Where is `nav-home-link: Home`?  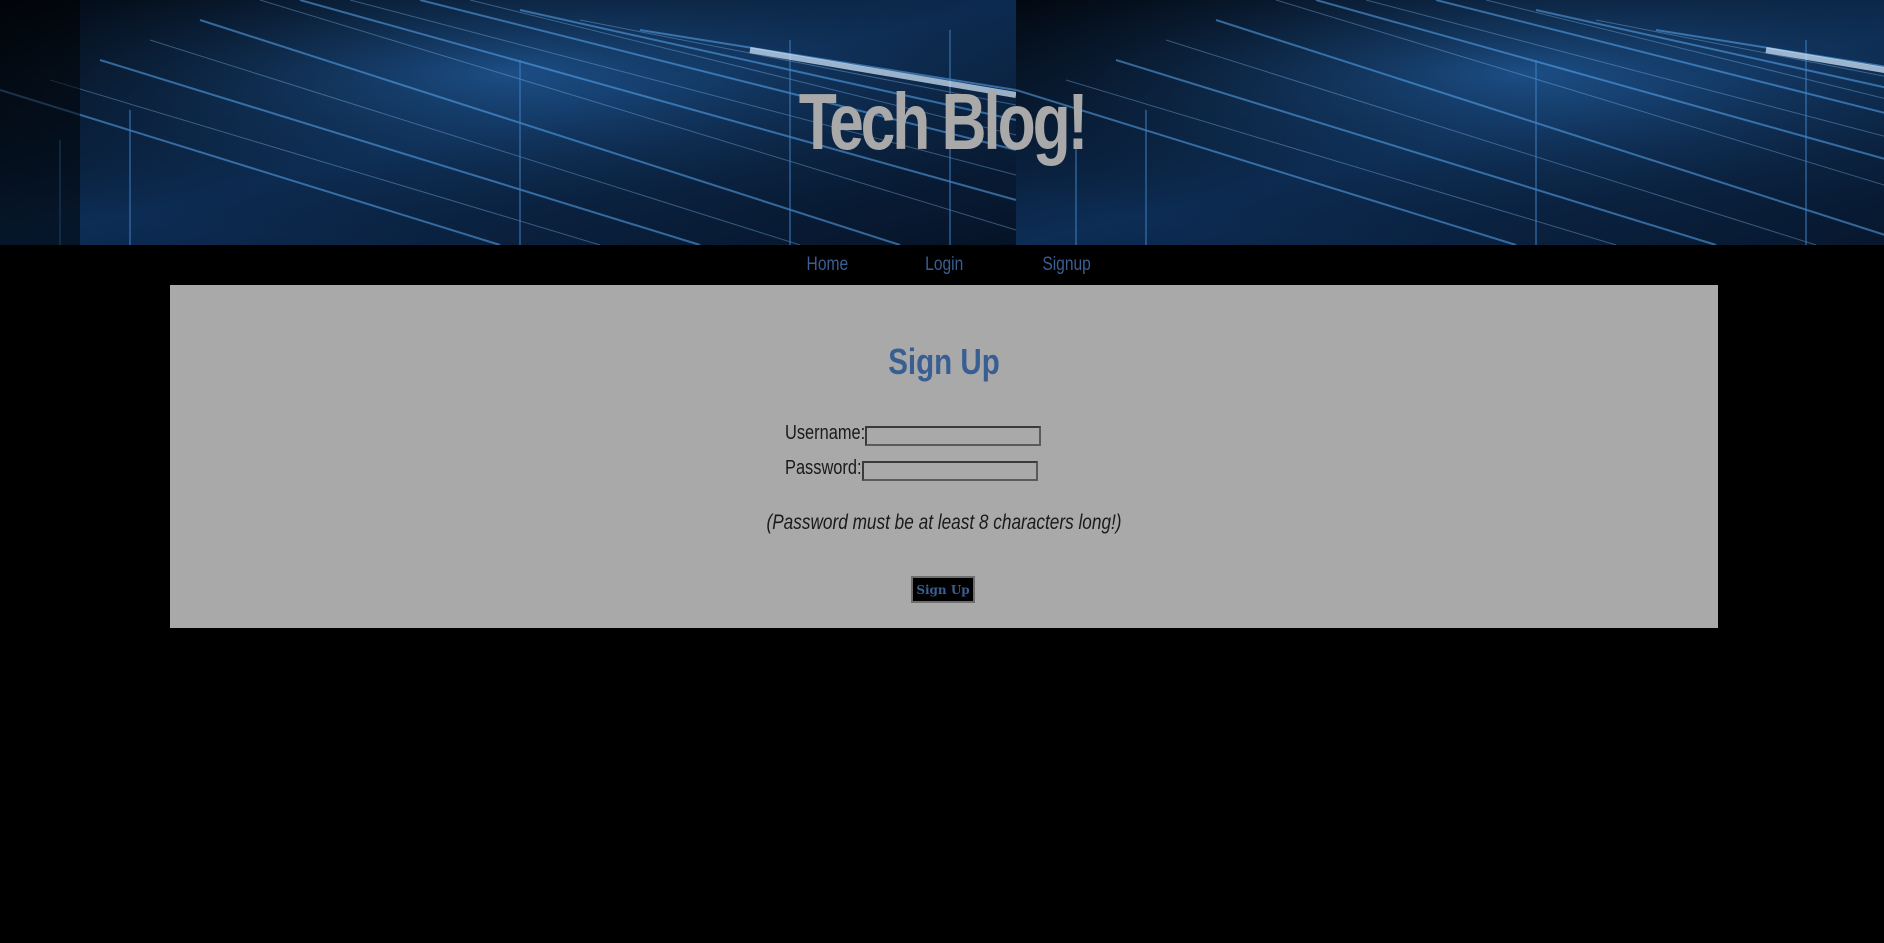
nav-home-link: Home is located at coordinates (828, 265).